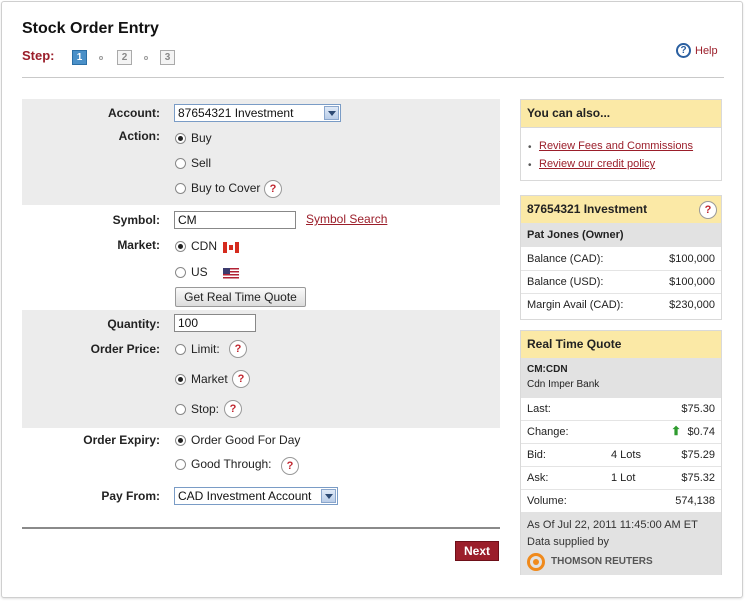 The width and height of the screenshot is (745, 604). Describe the element at coordinates (231, 247) in the screenshot. I see `canada-flag-icon` at that location.